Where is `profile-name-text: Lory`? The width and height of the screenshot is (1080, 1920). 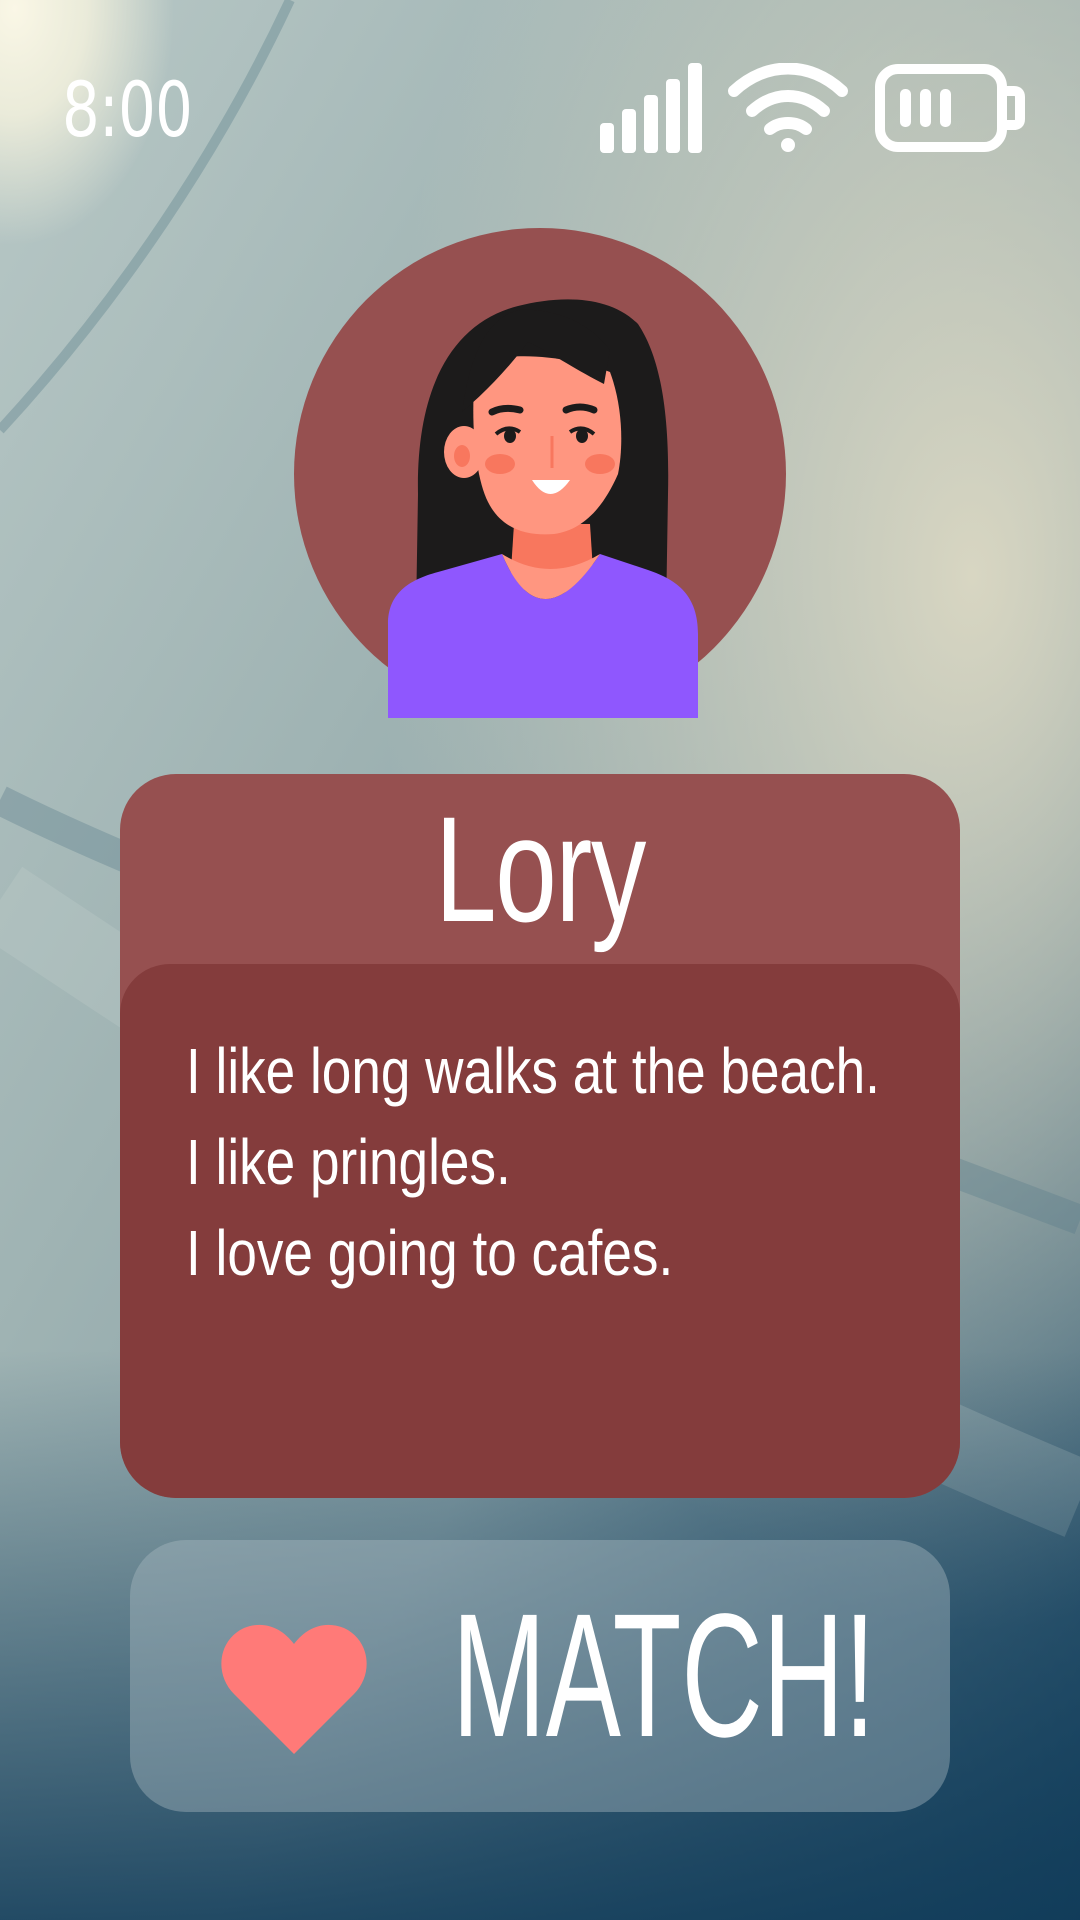 profile-name-text: Lory is located at coordinates (540, 869).